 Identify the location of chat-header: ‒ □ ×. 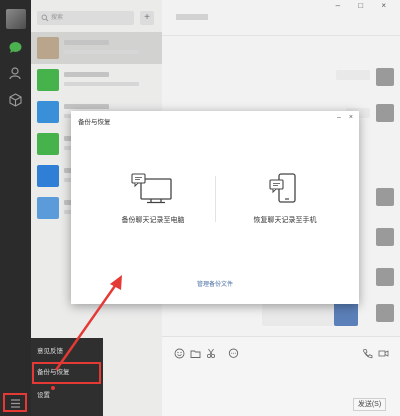
(281, 18).